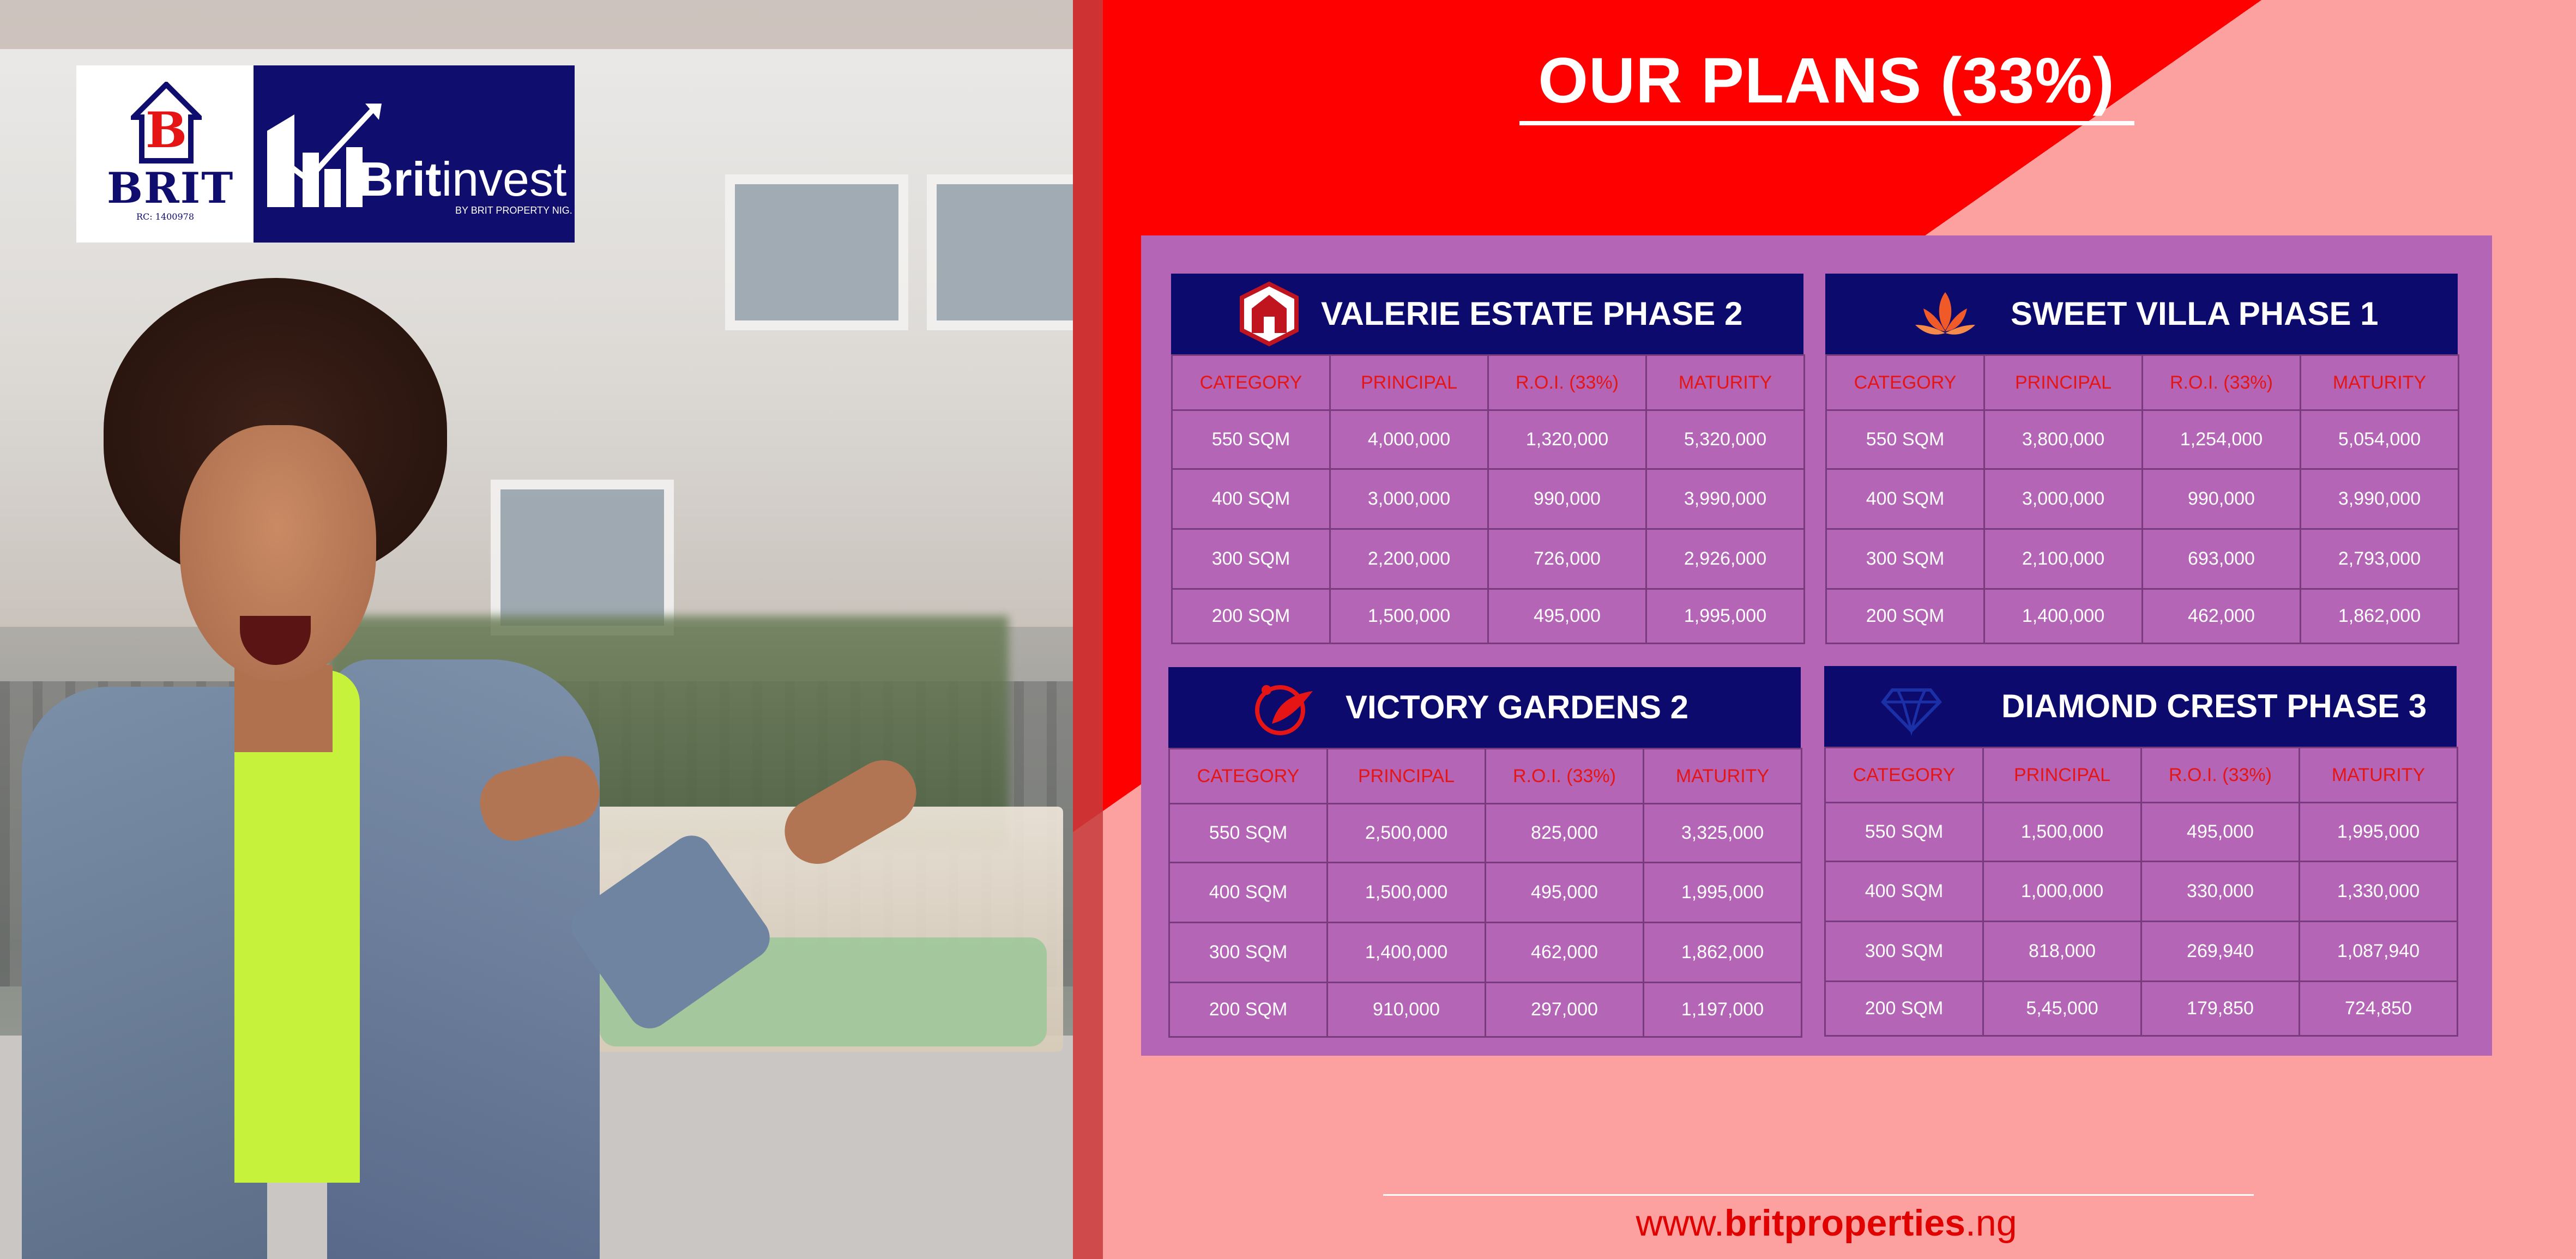 The width and height of the screenshot is (2576, 1259). What do you see at coordinates (2379, 559) in the screenshot?
I see `cell: 2,793,000` at bounding box center [2379, 559].